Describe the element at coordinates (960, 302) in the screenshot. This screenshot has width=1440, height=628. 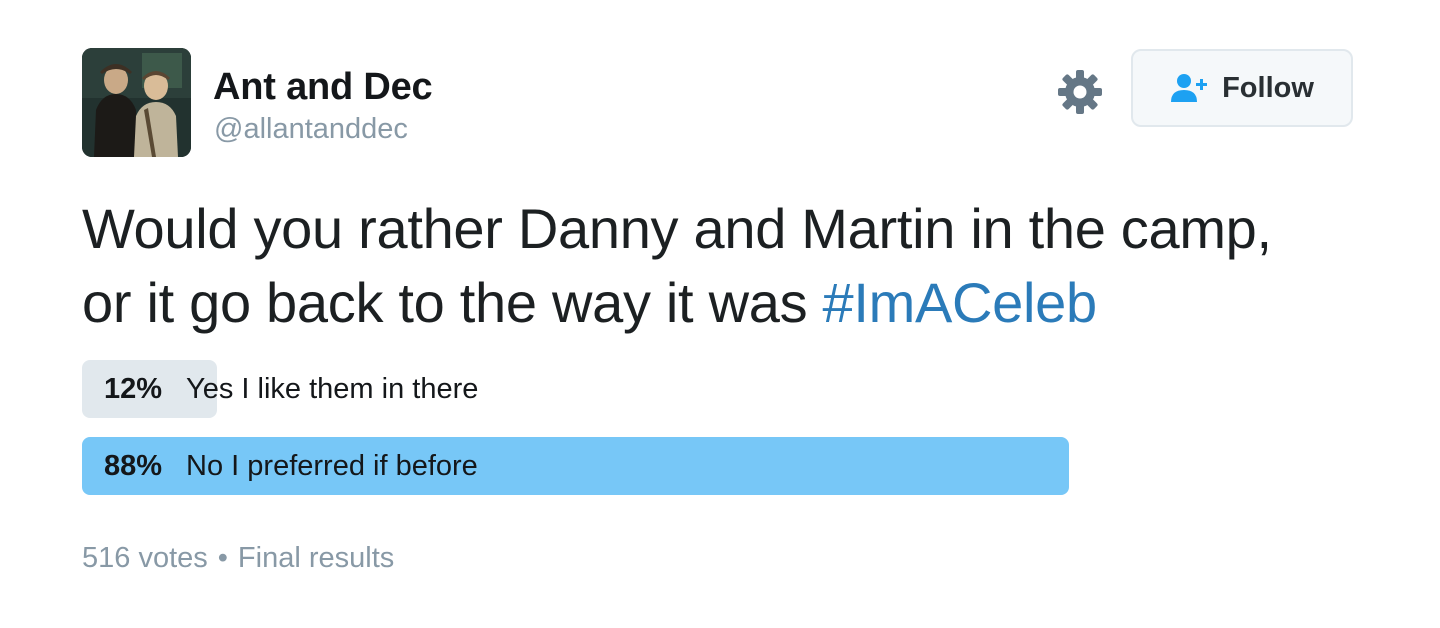
I see `hashtag-link: #ImACeleb` at that location.